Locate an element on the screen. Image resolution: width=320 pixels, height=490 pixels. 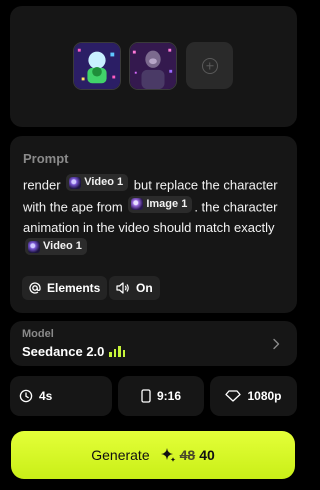
diamond-icon is located at coordinates (233, 396).